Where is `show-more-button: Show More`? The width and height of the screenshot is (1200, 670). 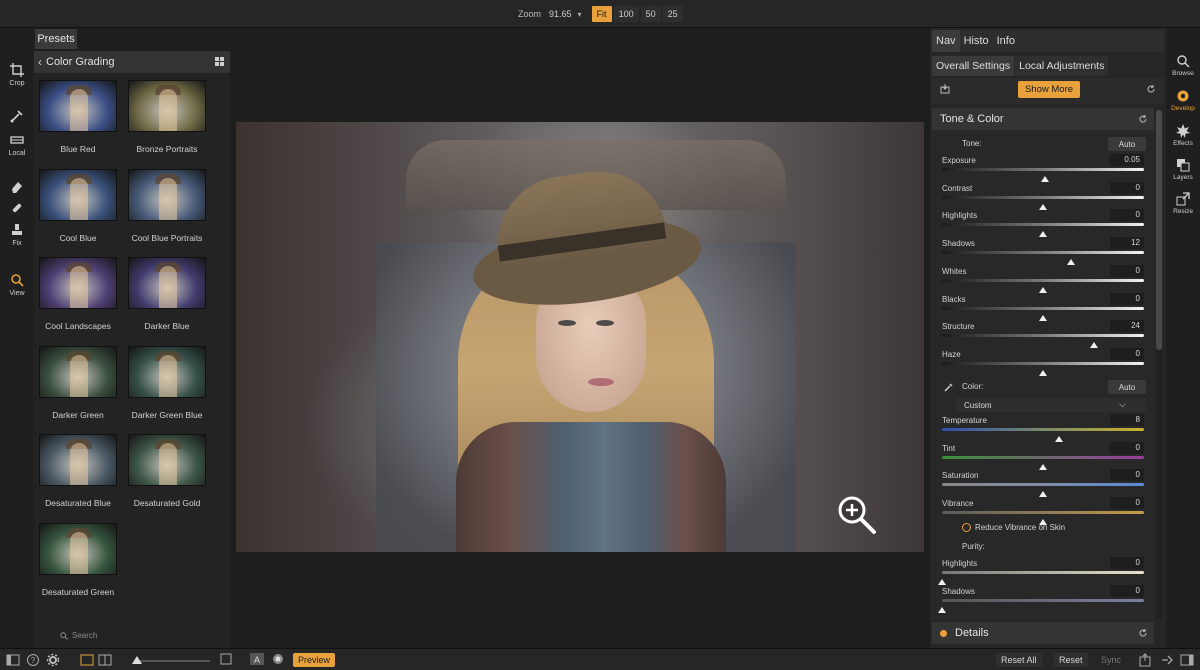 show-more-button: Show More is located at coordinates (1049, 89).